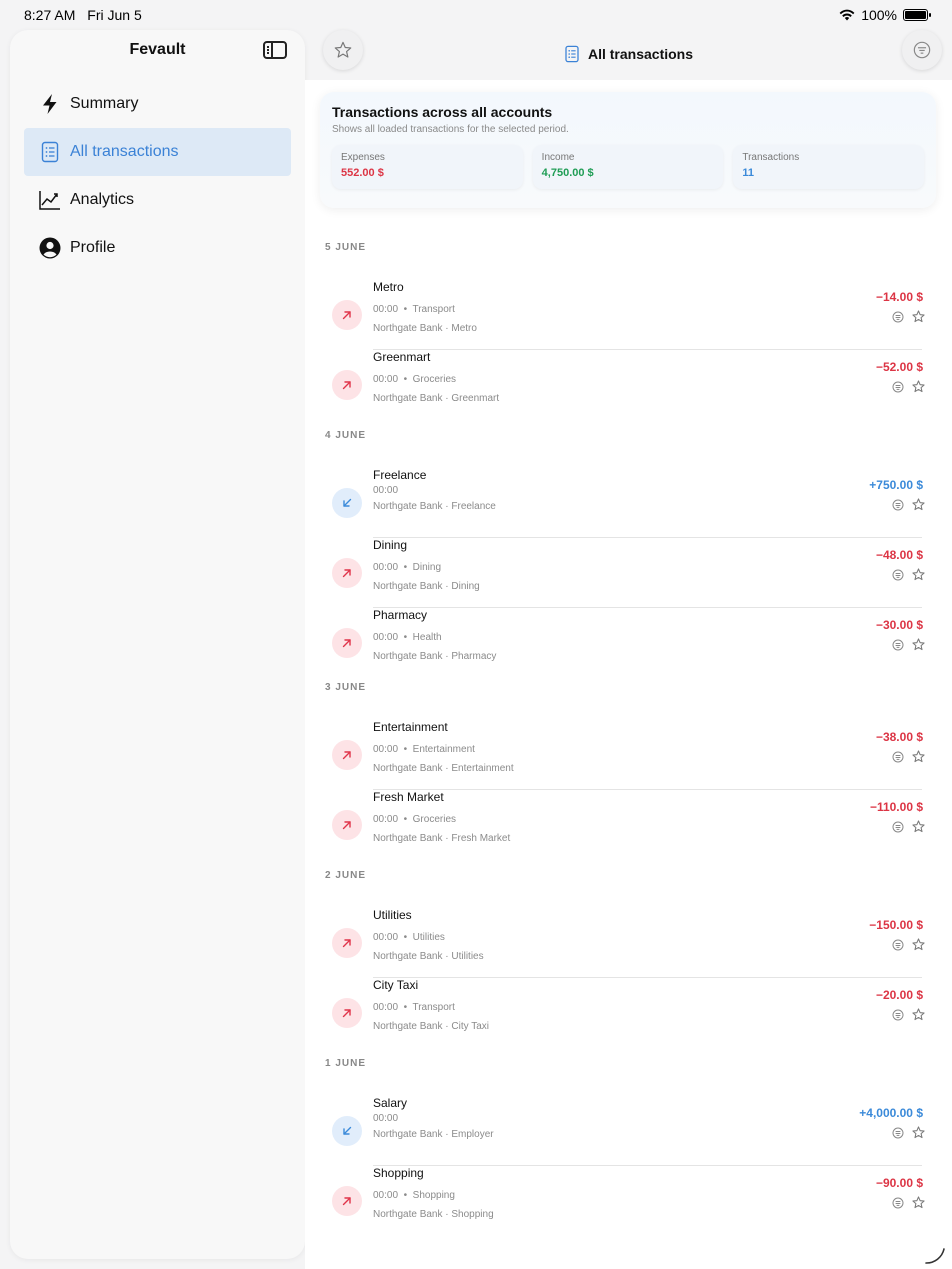 This screenshot has height=1269, width=952. I want to click on scroll-indicator, so click(935, 1256).